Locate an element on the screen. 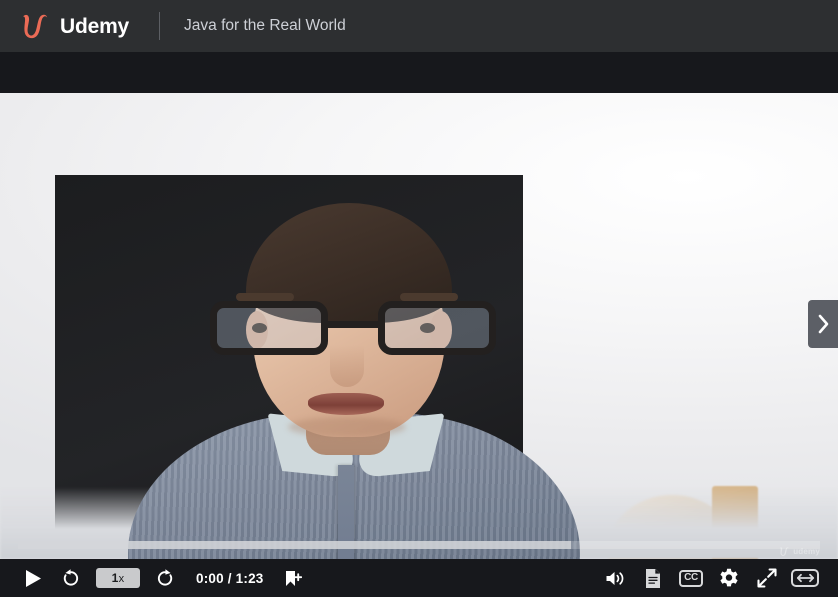 The height and width of the screenshot is (597, 838). forward-5s-icon is located at coordinates (165, 578).